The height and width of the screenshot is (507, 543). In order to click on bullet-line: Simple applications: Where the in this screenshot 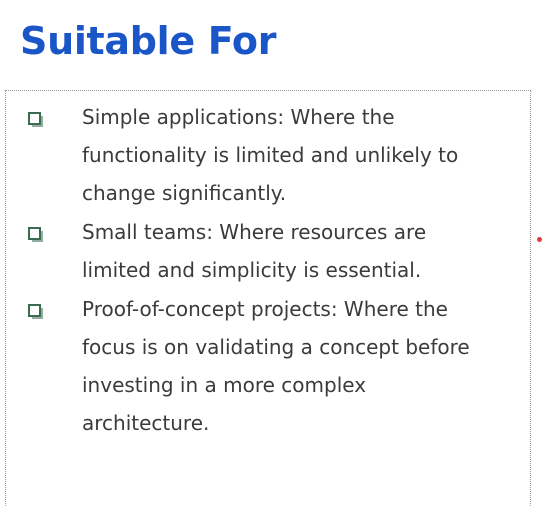, I will do `click(238, 117)`.